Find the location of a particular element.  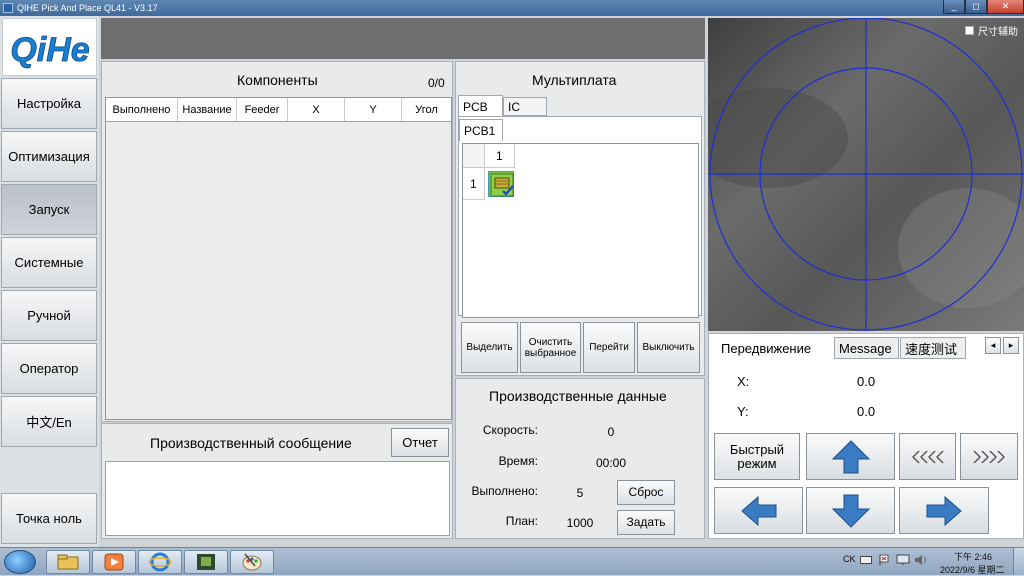

tab-pcb1: PCB1 is located at coordinates (481, 130).